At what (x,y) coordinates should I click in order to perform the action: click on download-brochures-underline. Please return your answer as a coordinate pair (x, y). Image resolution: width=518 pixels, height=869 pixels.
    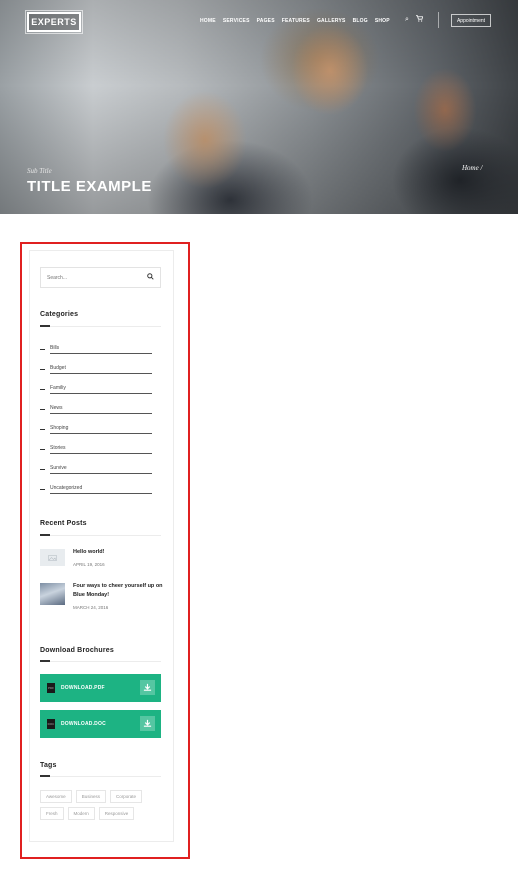
    Looking at the image, I should click on (100, 661).